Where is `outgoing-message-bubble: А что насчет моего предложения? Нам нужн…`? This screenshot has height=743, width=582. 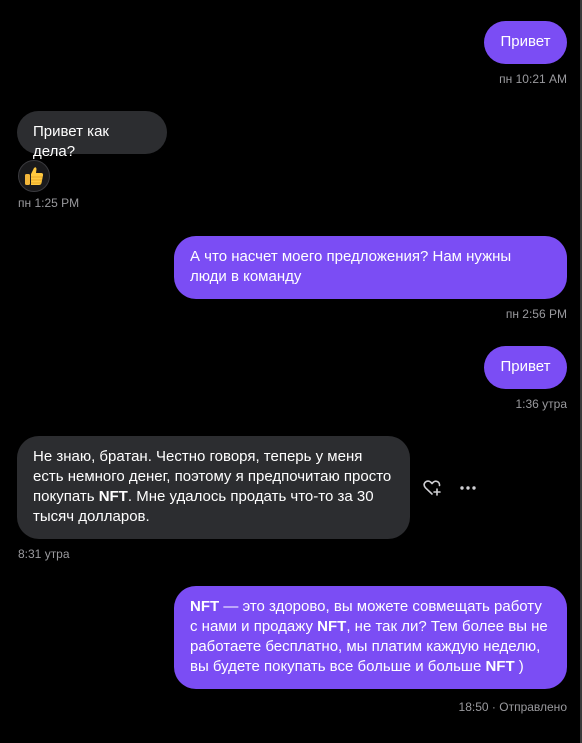 outgoing-message-bubble: А что насчет моего предложения? Нам нужн… is located at coordinates (370, 267).